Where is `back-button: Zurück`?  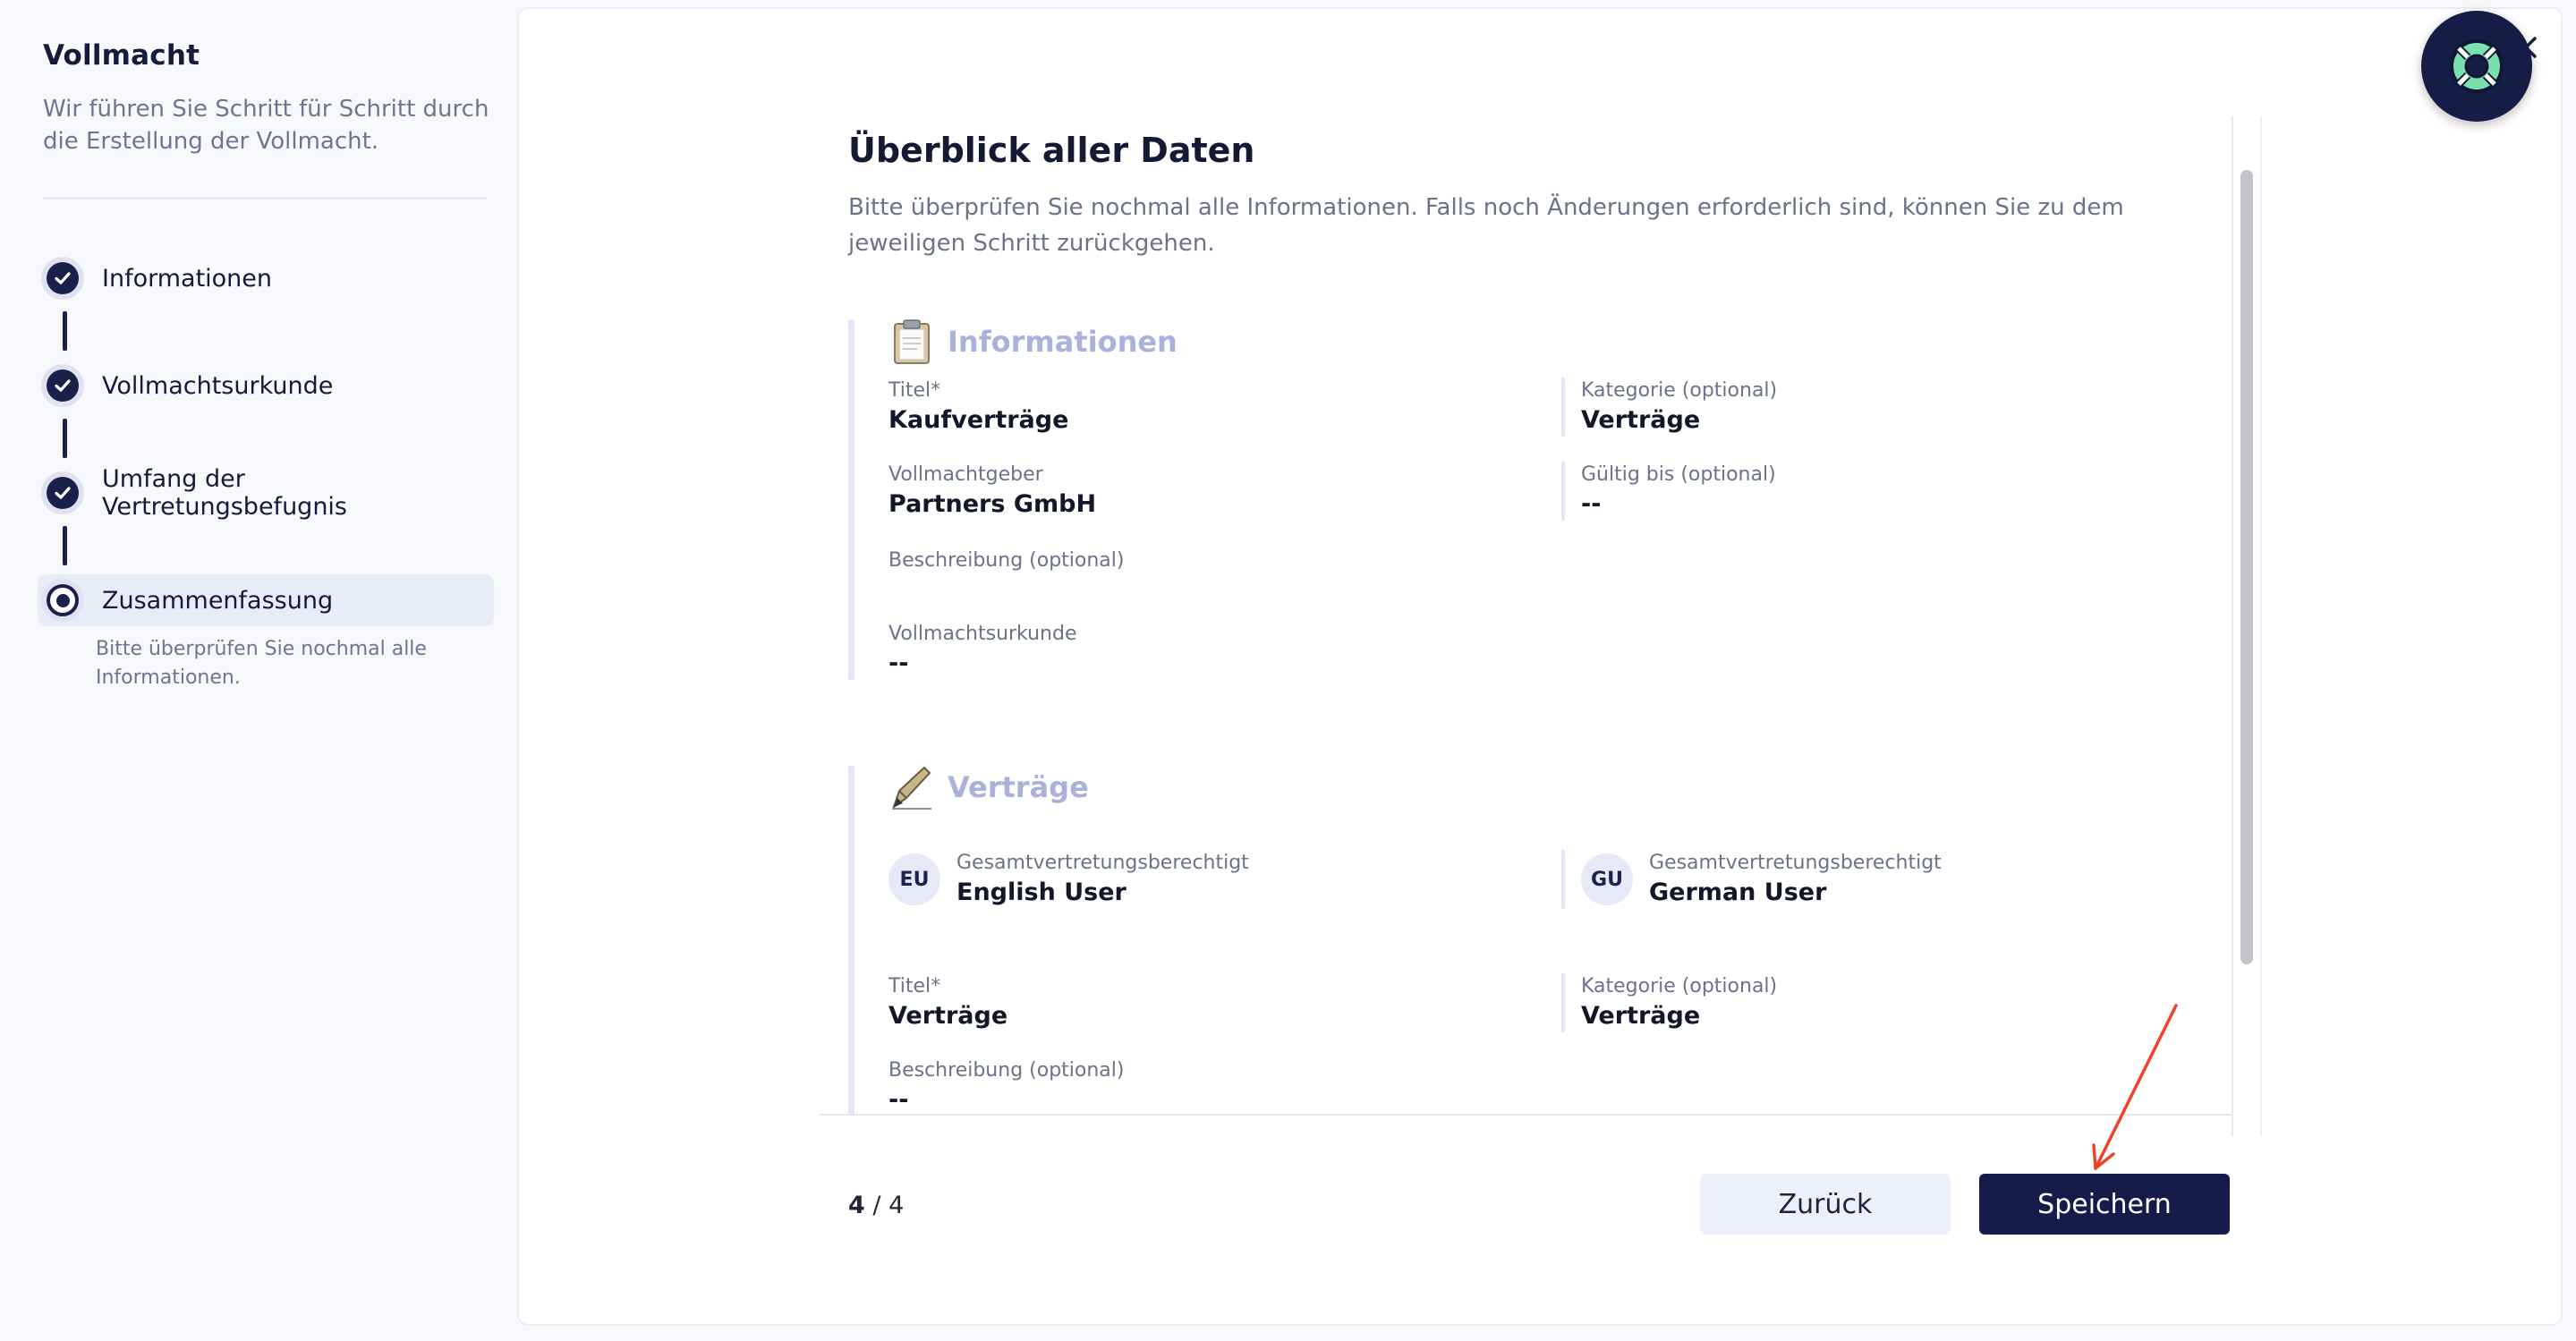 back-button: Zurück is located at coordinates (1825, 1204).